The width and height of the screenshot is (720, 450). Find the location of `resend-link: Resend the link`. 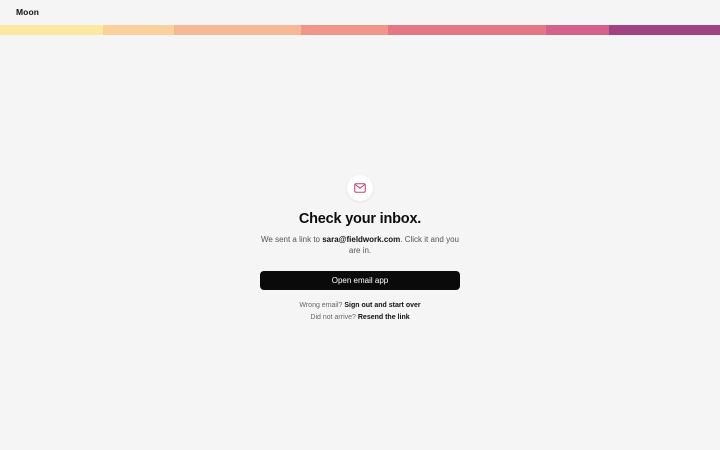

resend-link: Resend the link is located at coordinates (384, 317).